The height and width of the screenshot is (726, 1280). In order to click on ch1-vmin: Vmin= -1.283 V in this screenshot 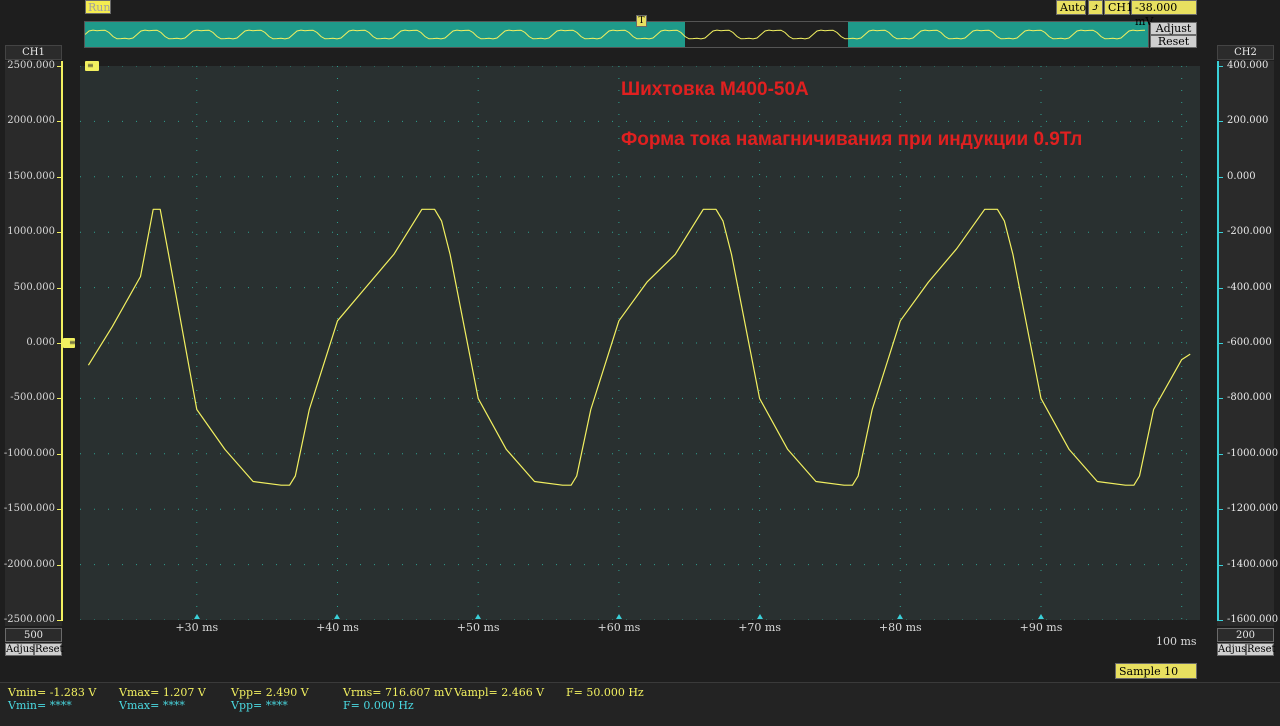, I will do `click(52, 692)`.